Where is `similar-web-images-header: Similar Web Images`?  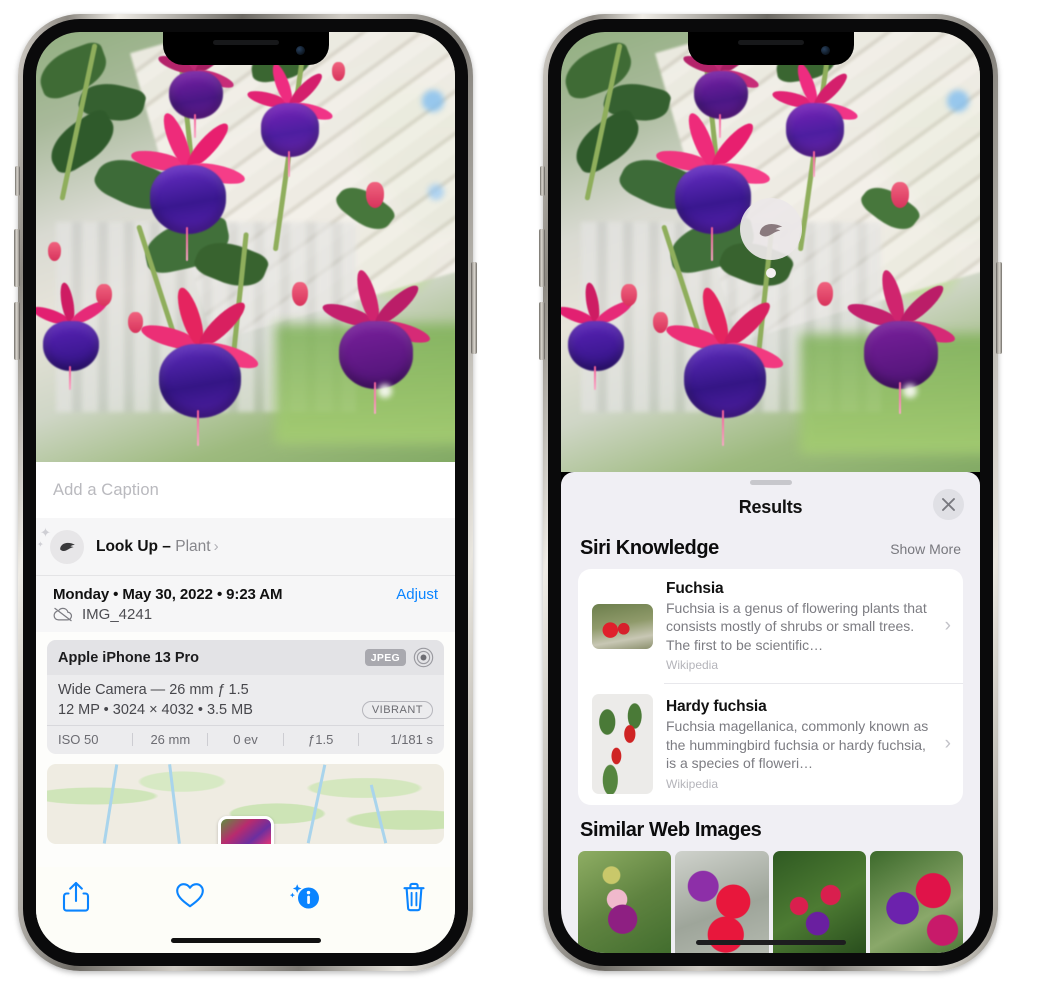
similar-web-images-header: Similar Web Images is located at coordinates (770, 827).